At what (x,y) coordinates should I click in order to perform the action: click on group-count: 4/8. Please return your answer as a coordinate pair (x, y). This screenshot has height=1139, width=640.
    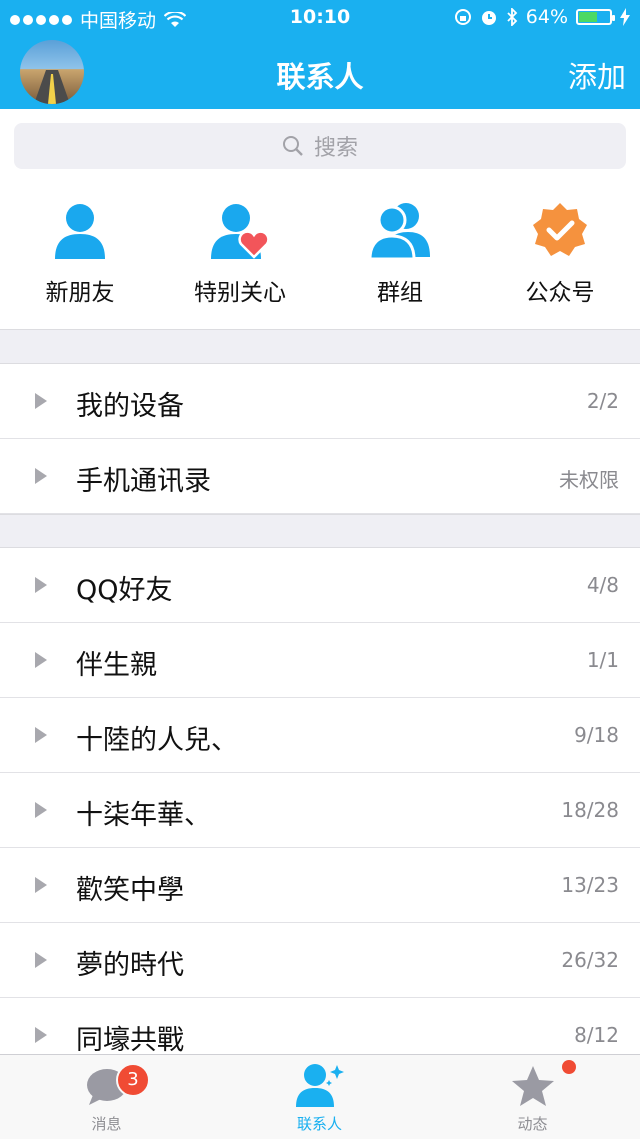
    Looking at the image, I should click on (602, 585).